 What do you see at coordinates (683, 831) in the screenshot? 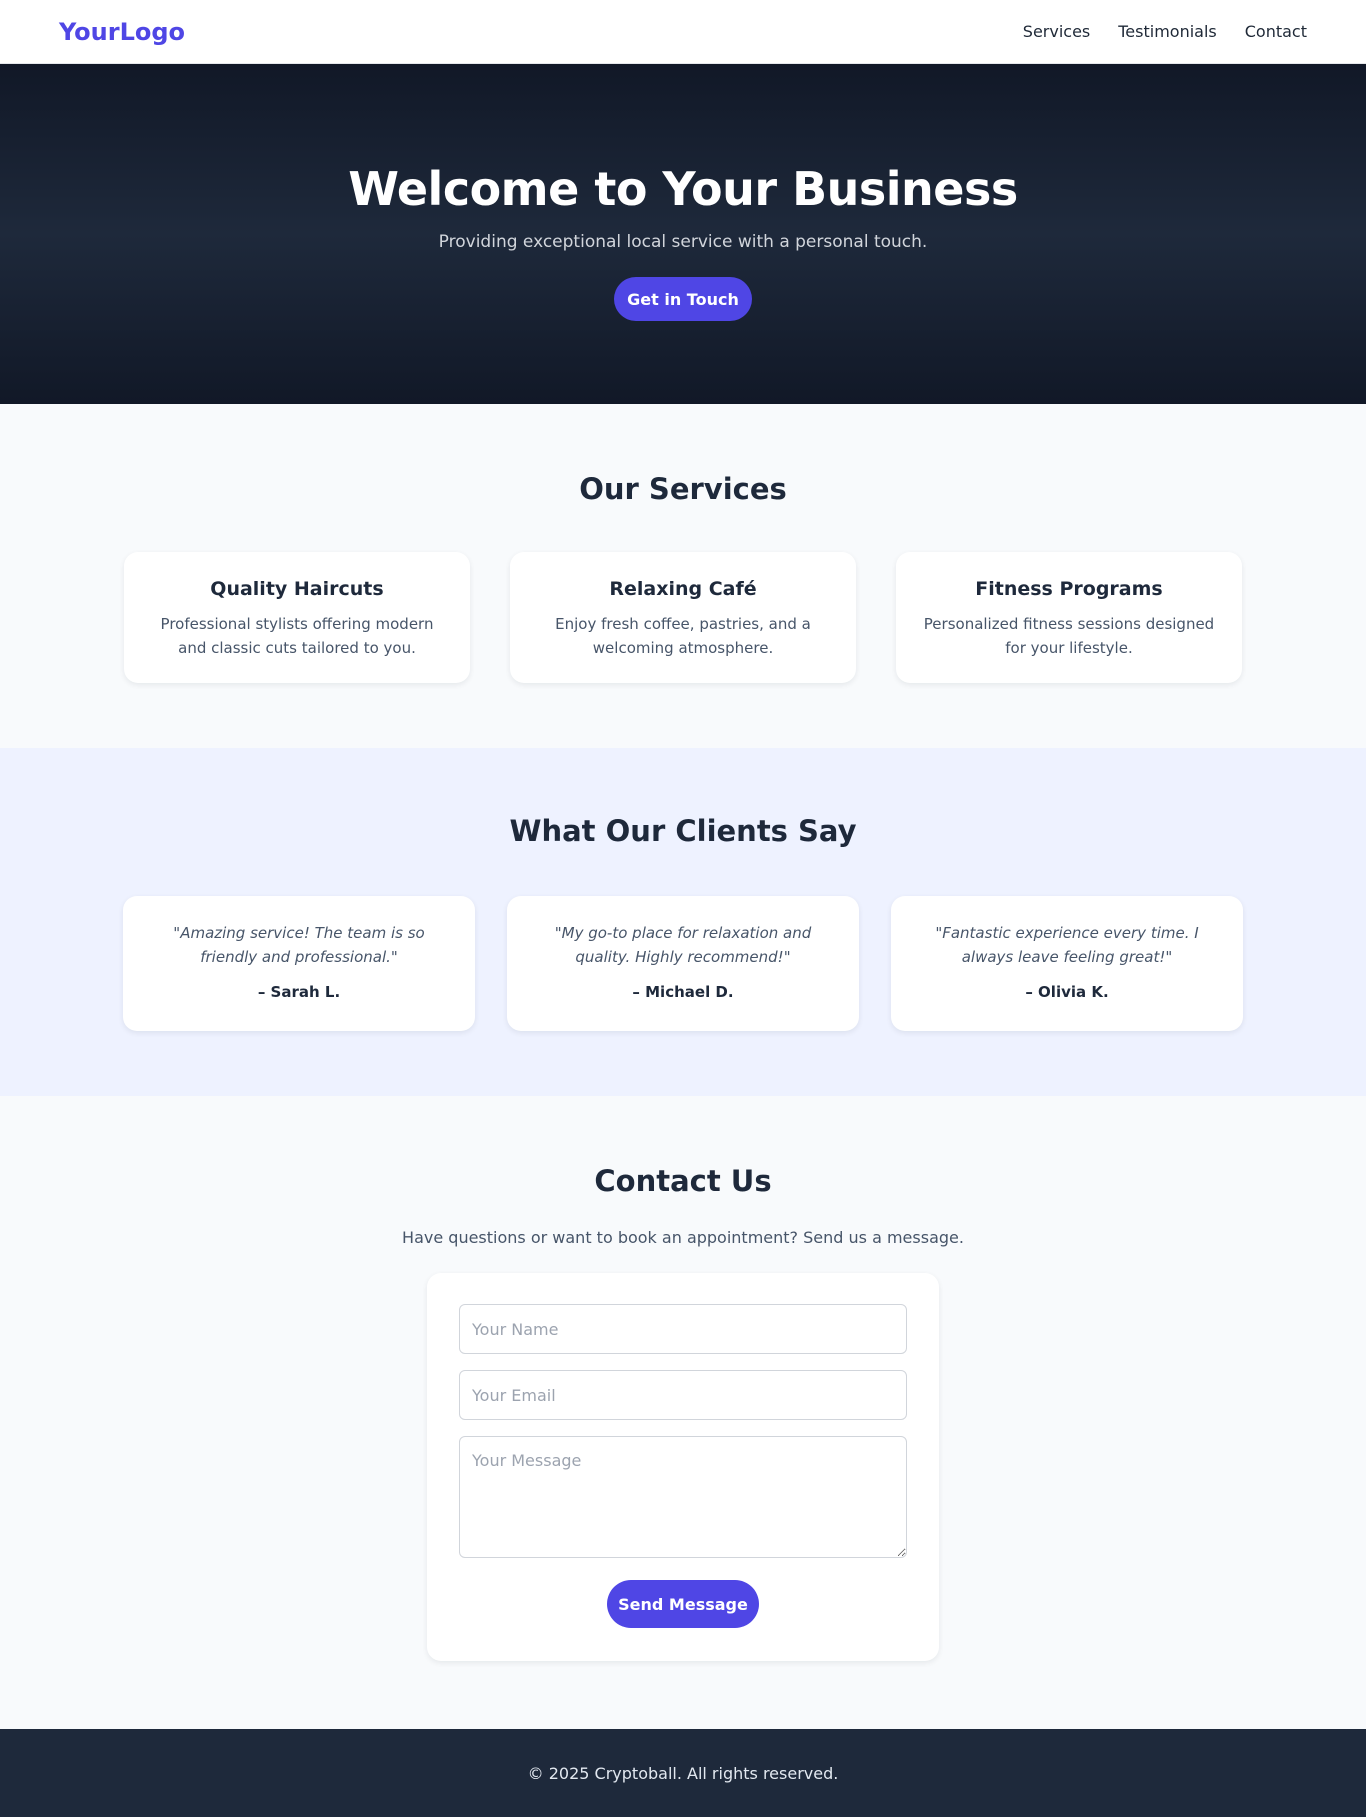
I see `testimonials-title: What Our Clients Say` at bounding box center [683, 831].